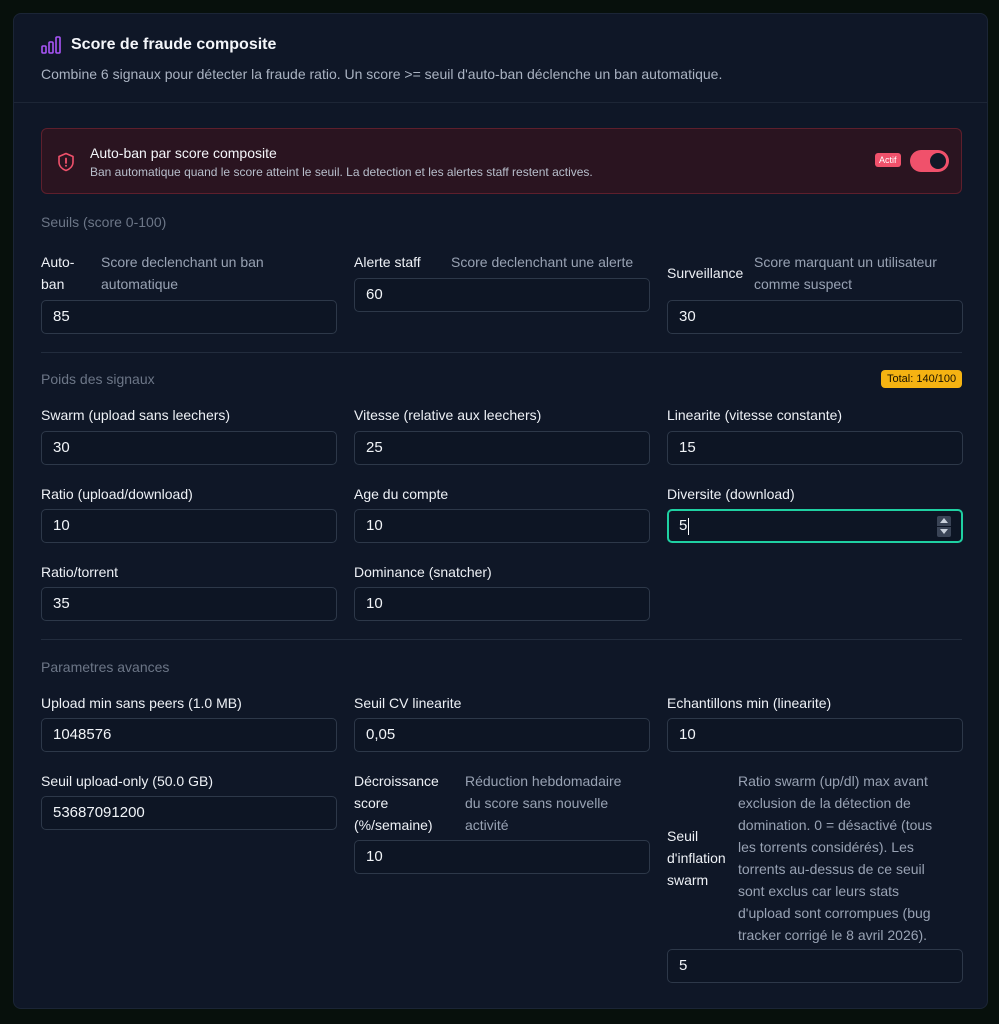 The width and height of the screenshot is (999, 1024). Describe the element at coordinates (396, 803) in the screenshot. I see `decay-label: Décroissance score (%/semaine)` at that location.